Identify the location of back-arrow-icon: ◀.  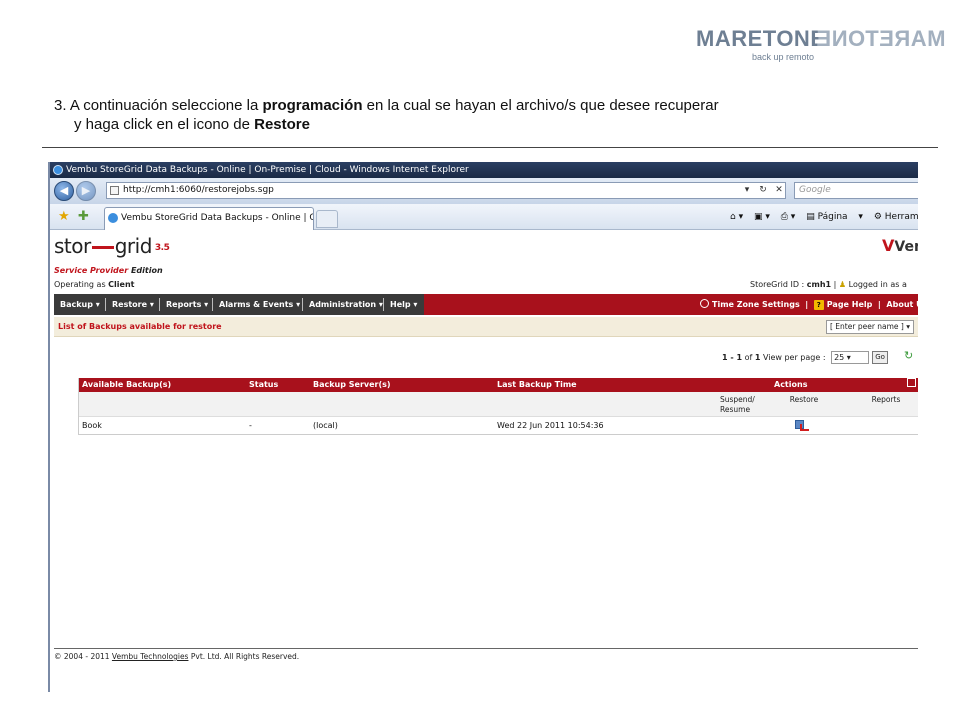
(64, 191).